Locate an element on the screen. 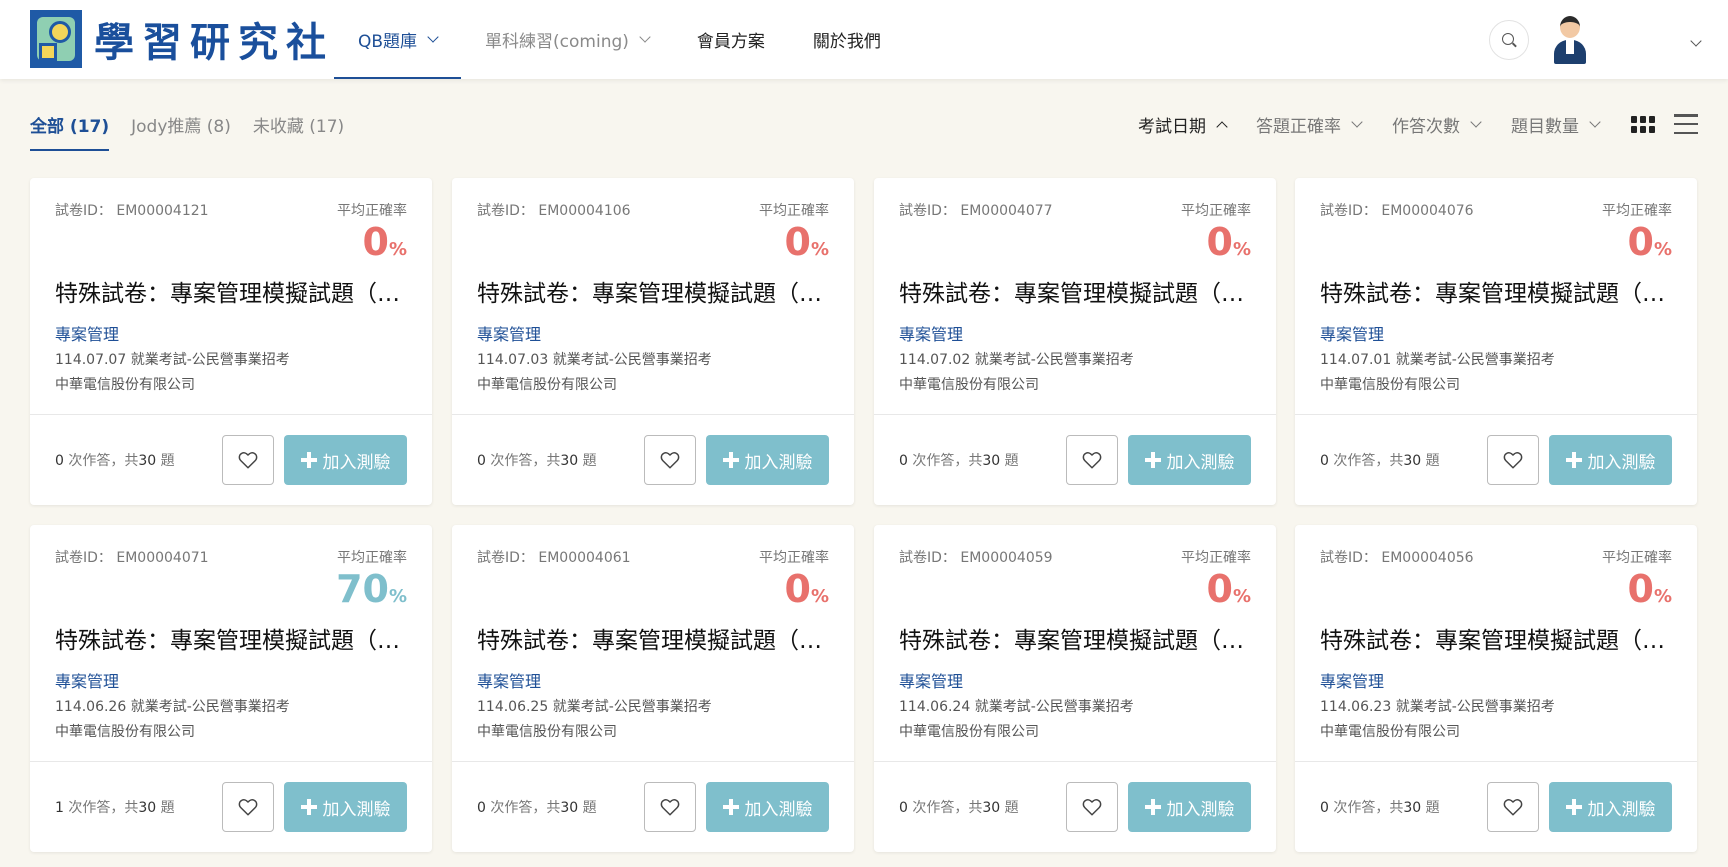 This screenshot has height=867, width=1728. sort-attempts: 作答次數 is located at coordinates (1437, 124).